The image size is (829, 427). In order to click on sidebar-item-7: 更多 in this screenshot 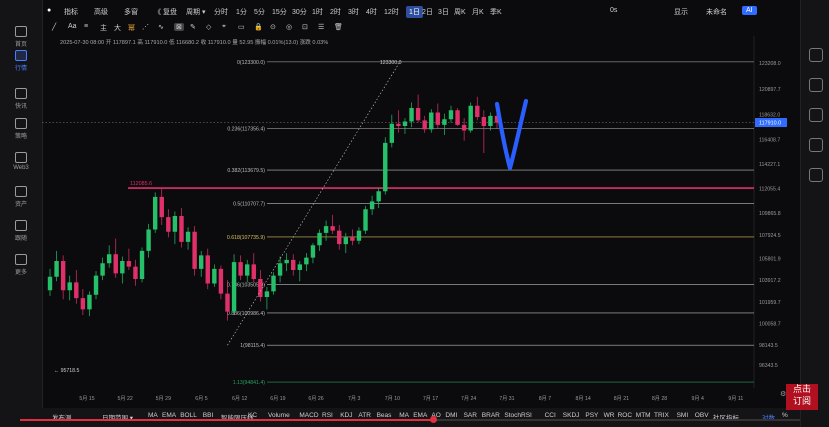, I will do `click(21, 265)`.